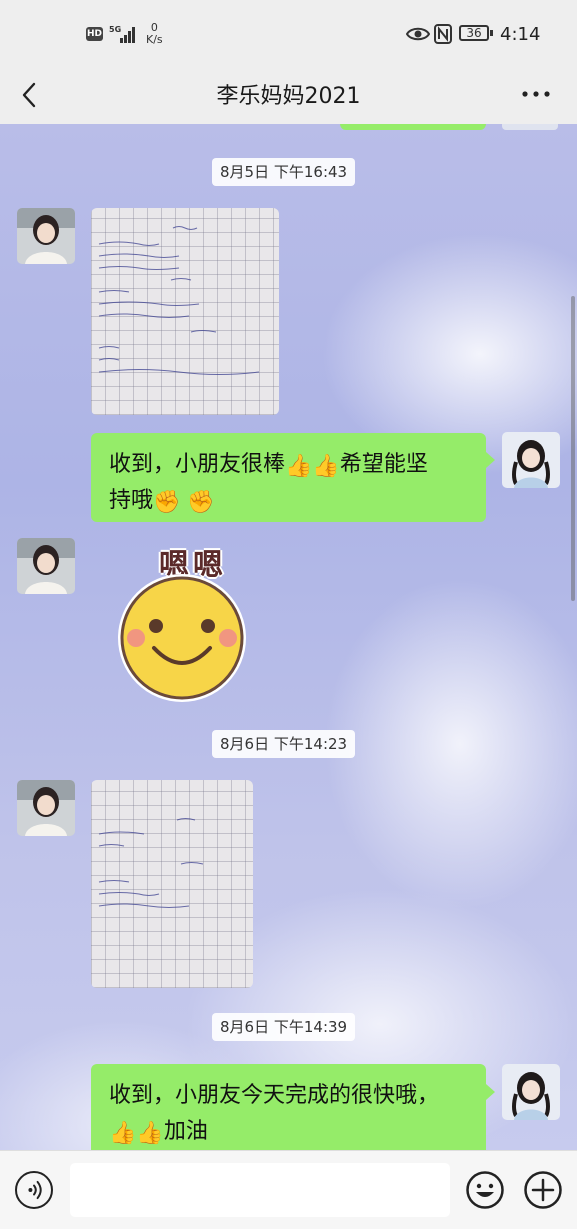  I want to click on more-dots-icon, so click(536, 94).